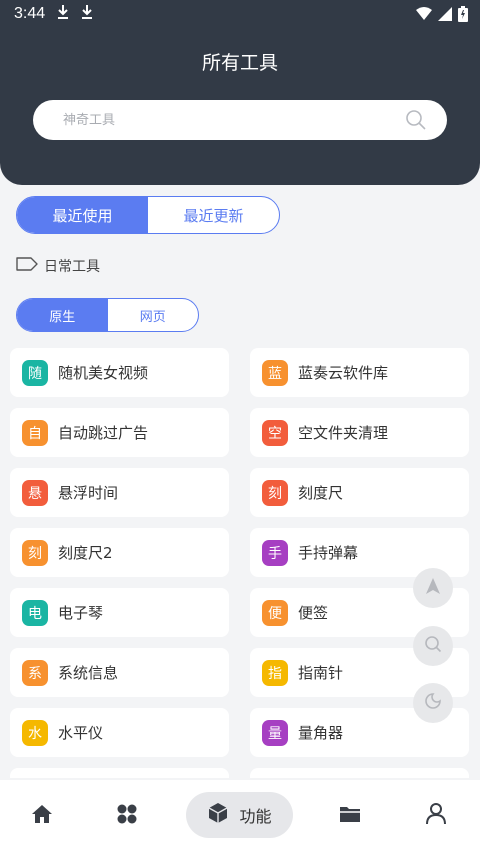 This screenshot has height=852, width=480. I want to click on category-label: 日常工具, so click(72, 267).